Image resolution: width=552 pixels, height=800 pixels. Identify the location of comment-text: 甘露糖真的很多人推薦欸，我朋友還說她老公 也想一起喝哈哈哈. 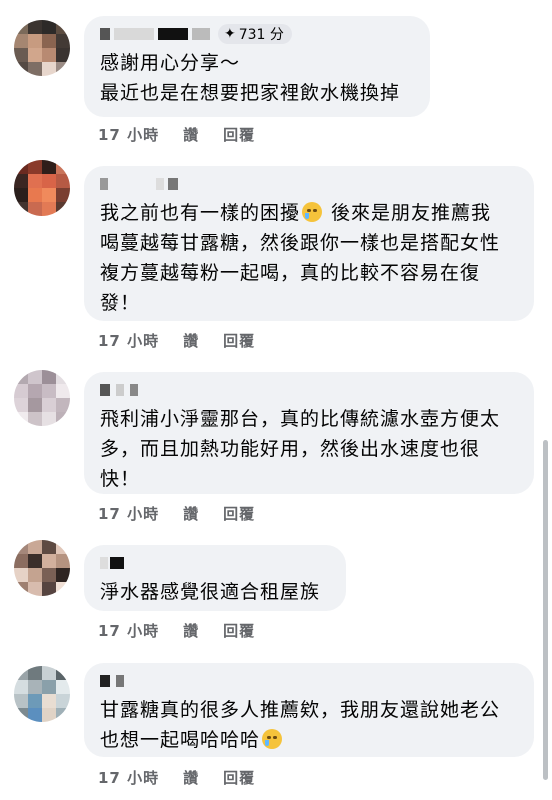
(300, 725).